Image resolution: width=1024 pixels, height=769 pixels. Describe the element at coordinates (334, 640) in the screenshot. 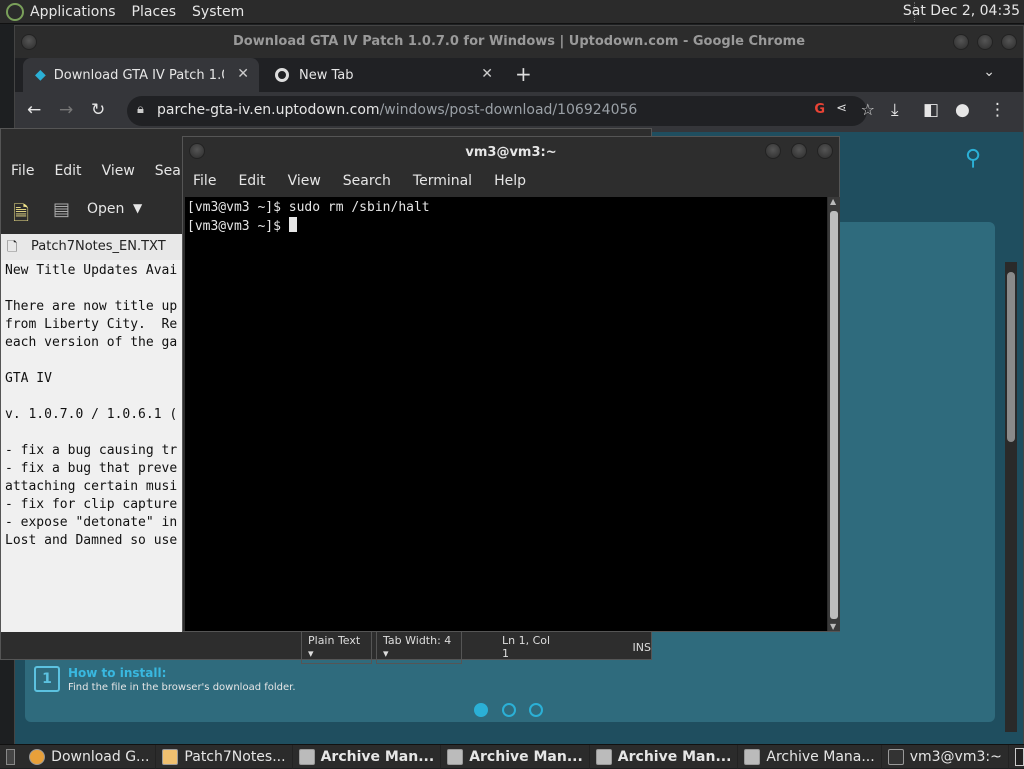

I see `language-label: Plain Text` at that location.